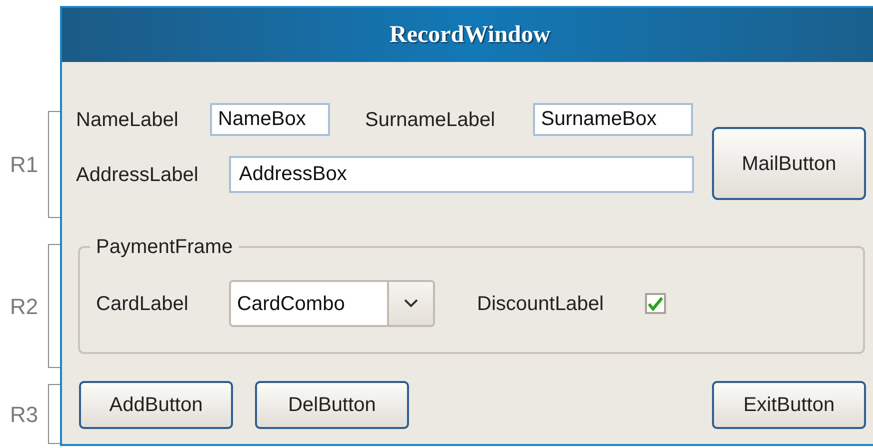 The image size is (873, 448). I want to click on field-label: AddressLabel, so click(138, 175).